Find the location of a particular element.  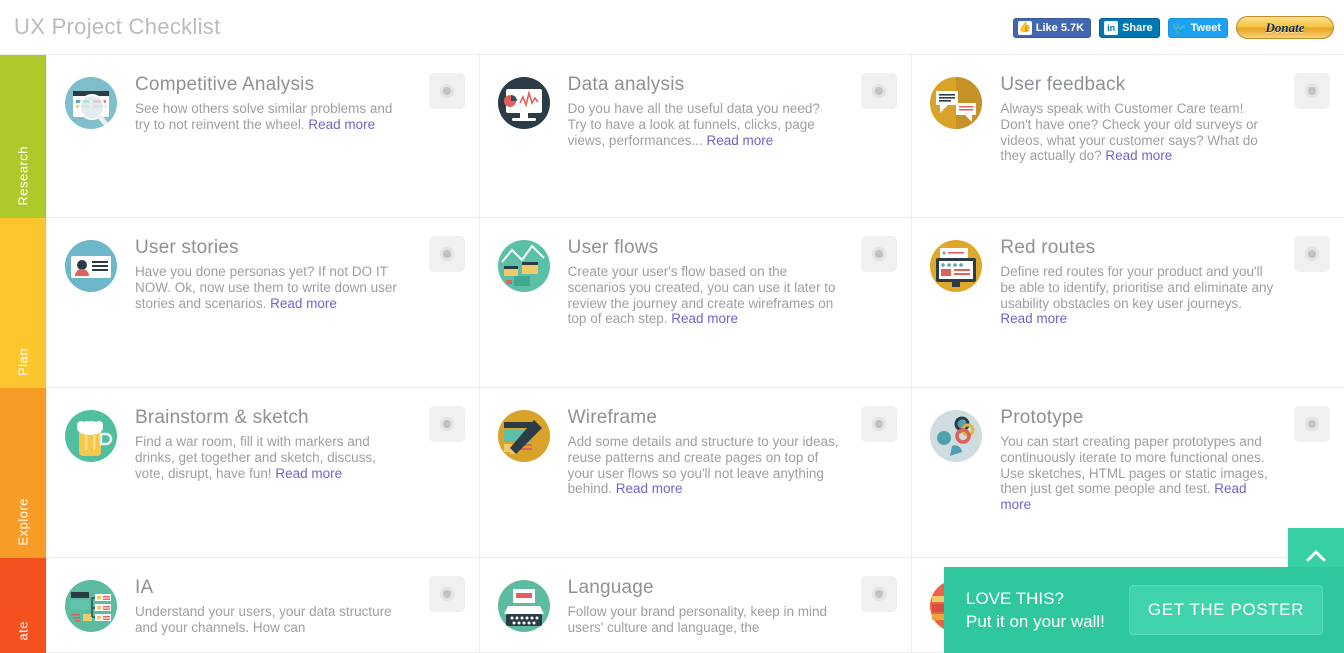

linkedin-share-button: in Share is located at coordinates (1129, 27).